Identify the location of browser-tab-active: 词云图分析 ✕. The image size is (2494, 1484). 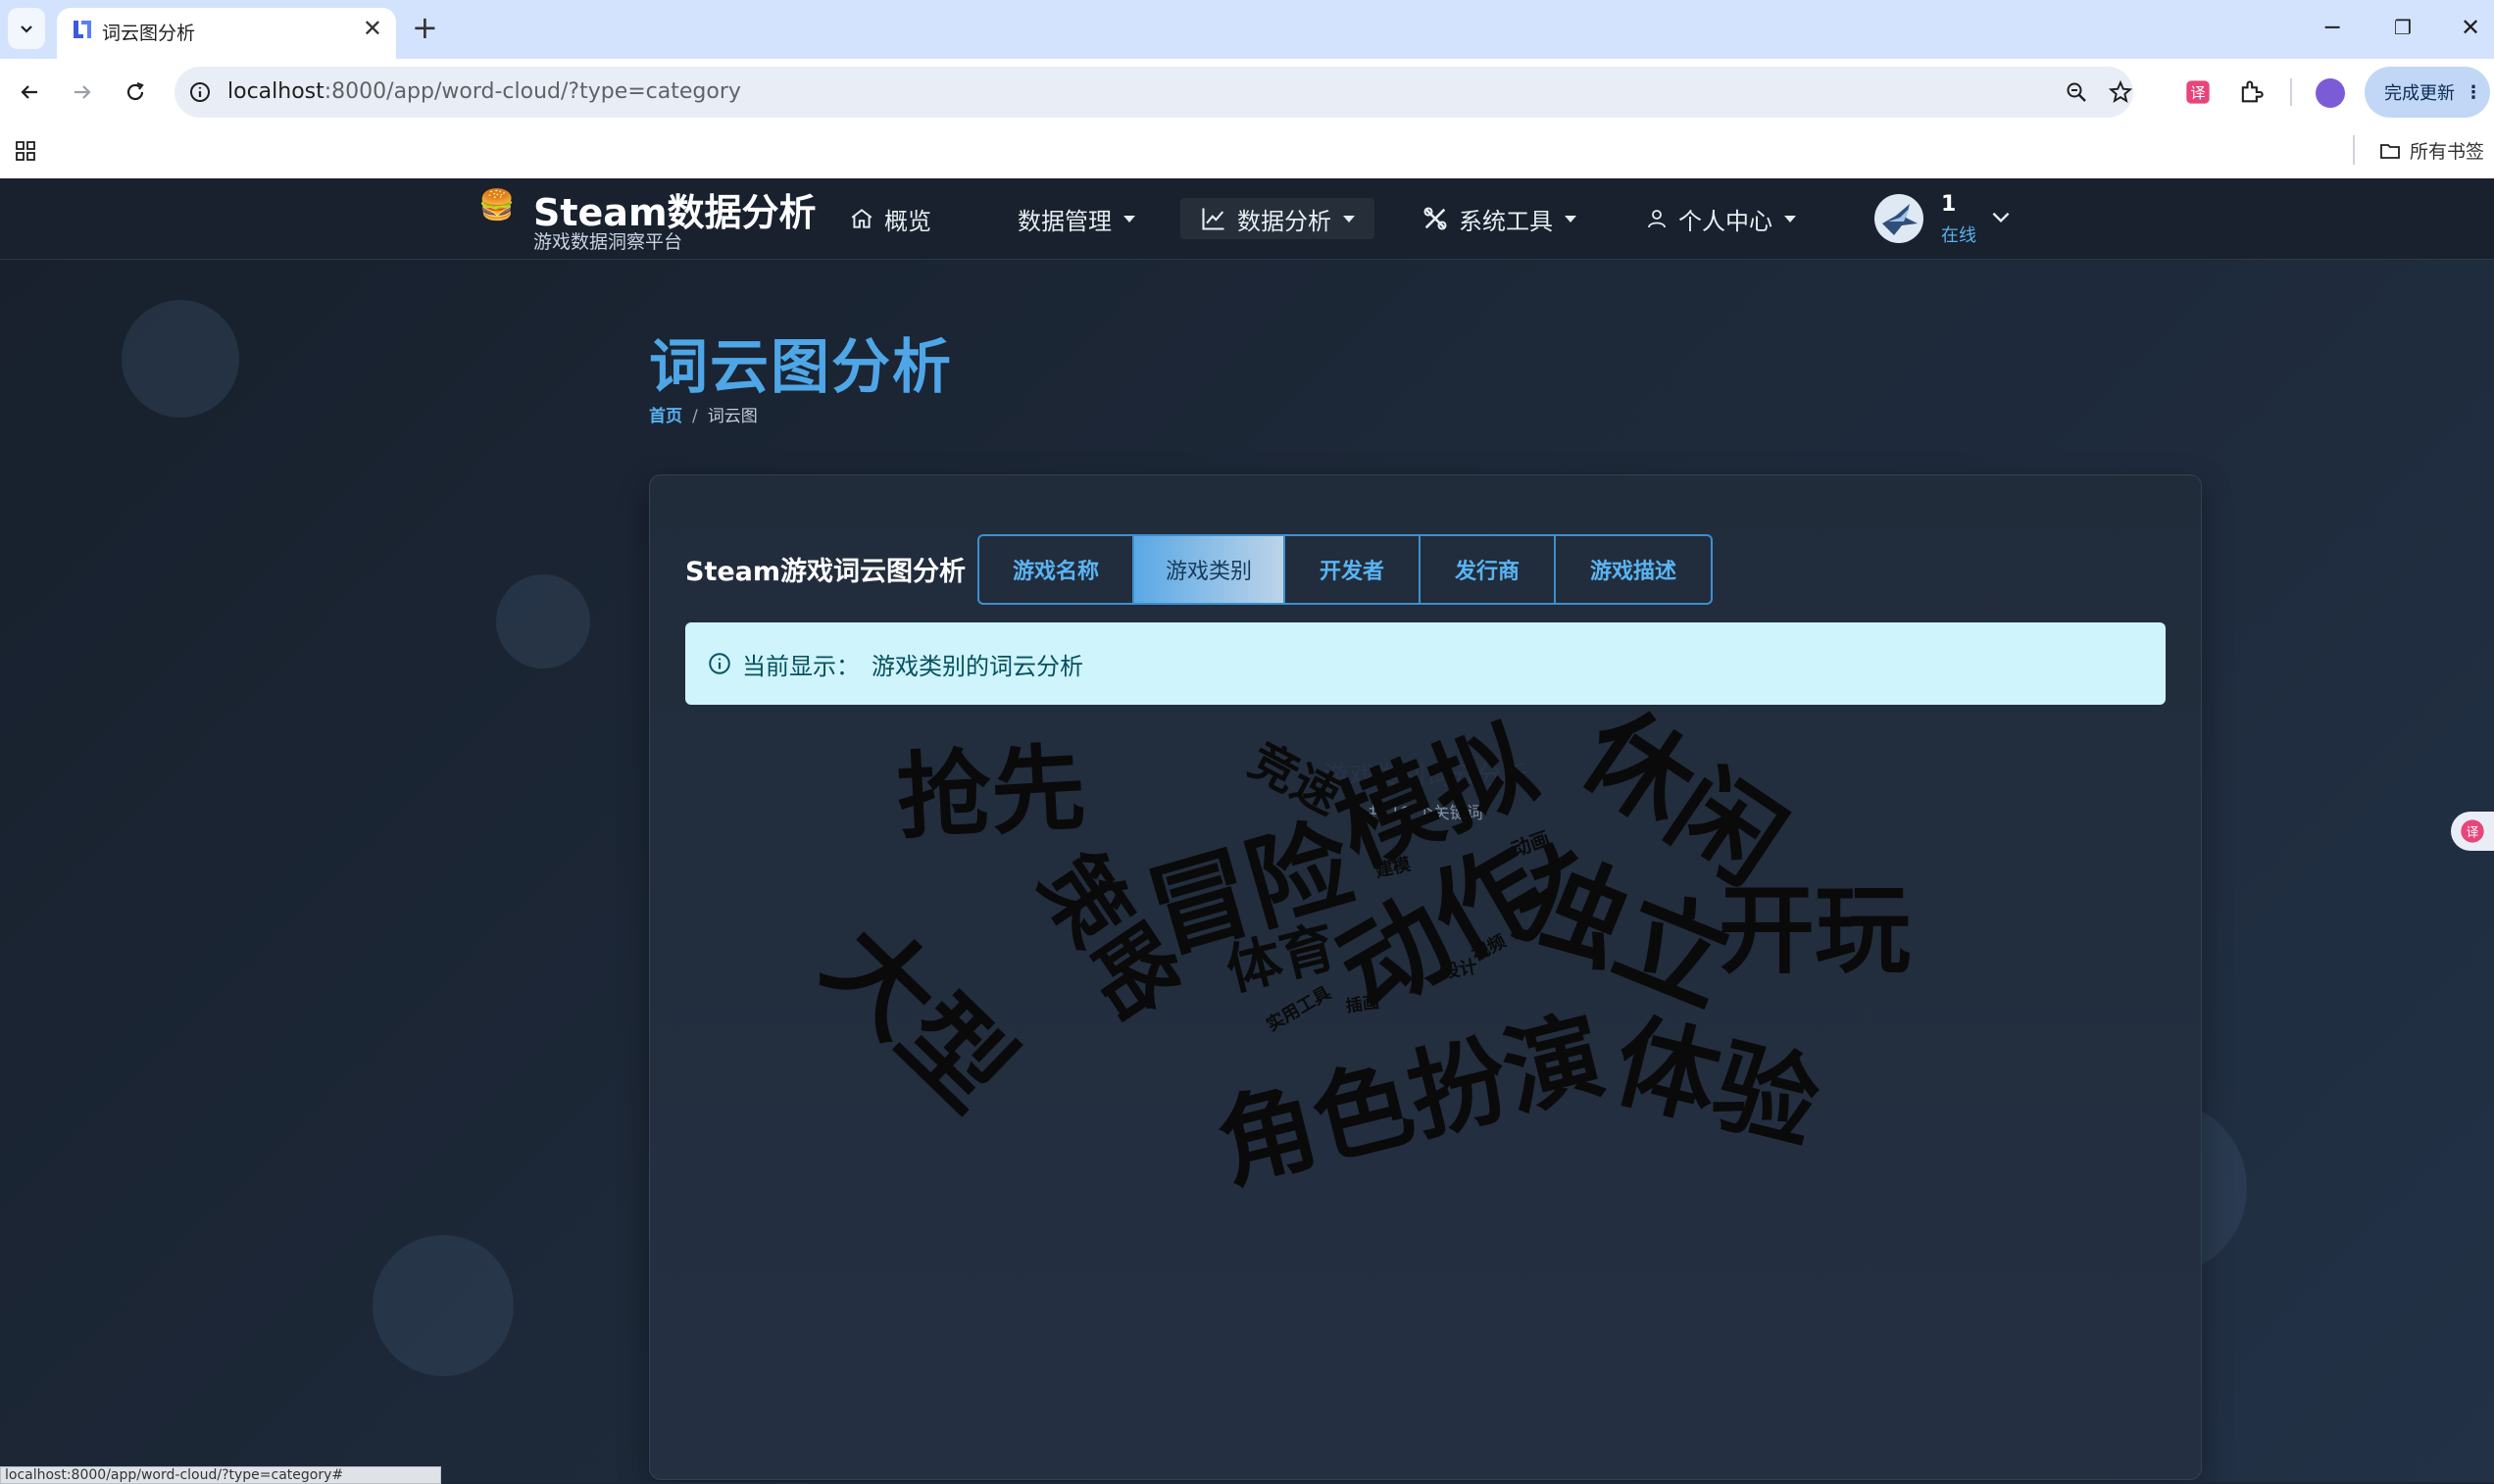
(227, 34).